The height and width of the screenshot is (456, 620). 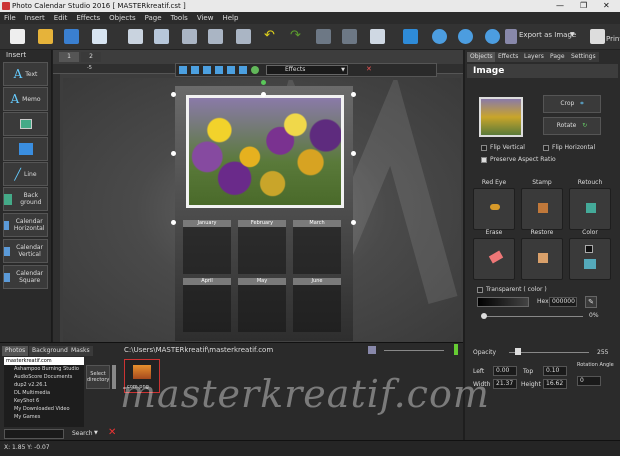 What do you see at coordinates (207, 247) in the screenshot?
I see `month-january: January` at bounding box center [207, 247].